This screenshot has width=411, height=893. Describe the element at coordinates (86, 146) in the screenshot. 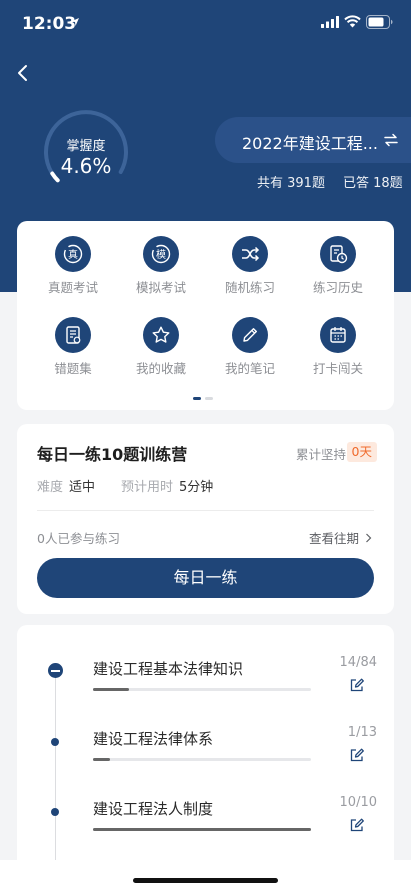

I see `mastery-label: 掌握度` at that location.